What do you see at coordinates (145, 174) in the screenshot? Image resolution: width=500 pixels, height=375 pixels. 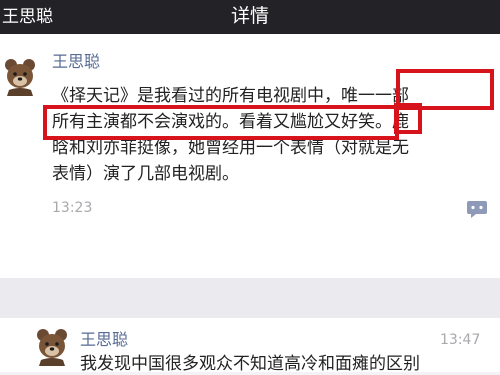 I see `post-line: 表情）演了几部电视剧。` at bounding box center [145, 174].